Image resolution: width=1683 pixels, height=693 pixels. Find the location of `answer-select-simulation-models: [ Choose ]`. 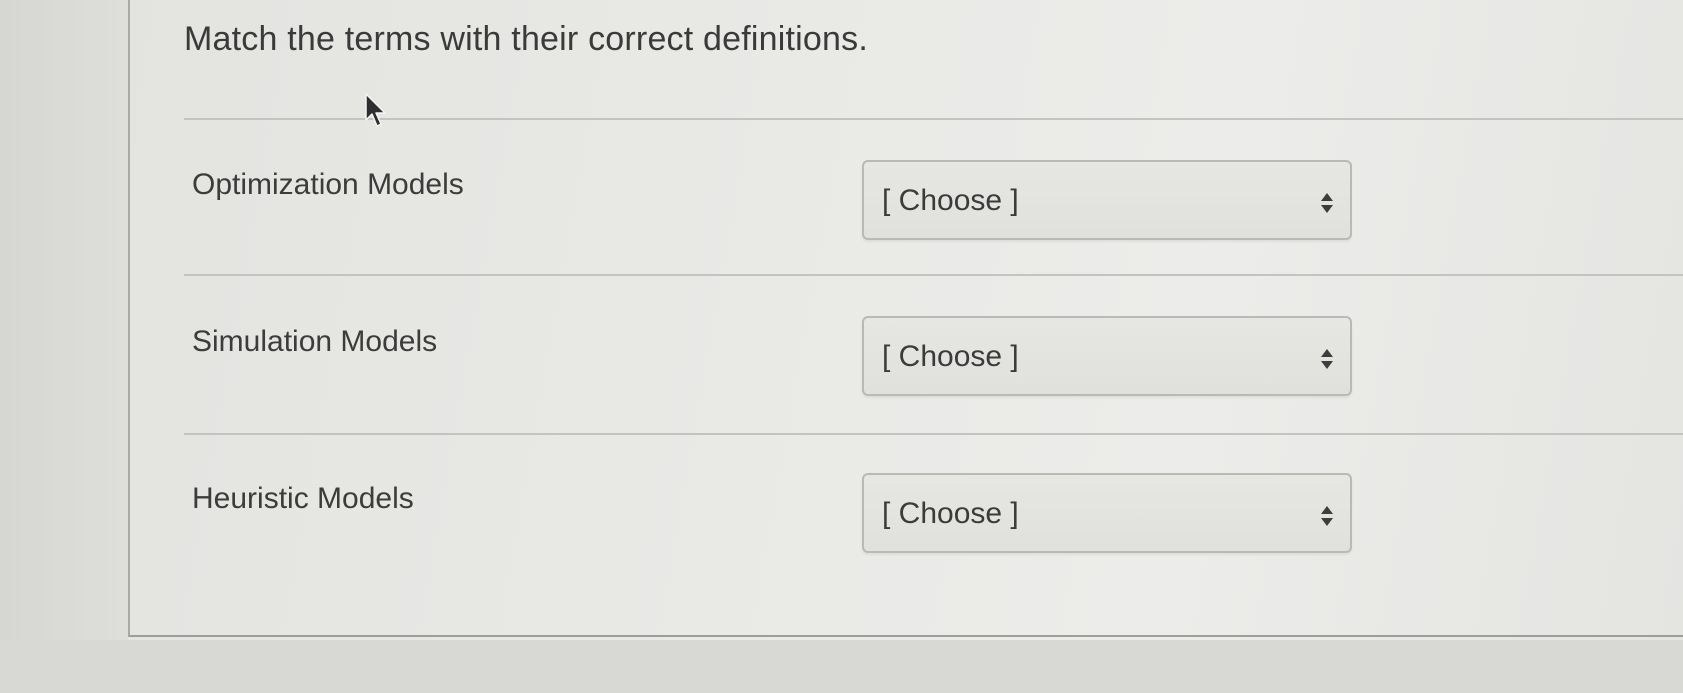

answer-select-simulation-models: [ Choose ] is located at coordinates (1107, 356).